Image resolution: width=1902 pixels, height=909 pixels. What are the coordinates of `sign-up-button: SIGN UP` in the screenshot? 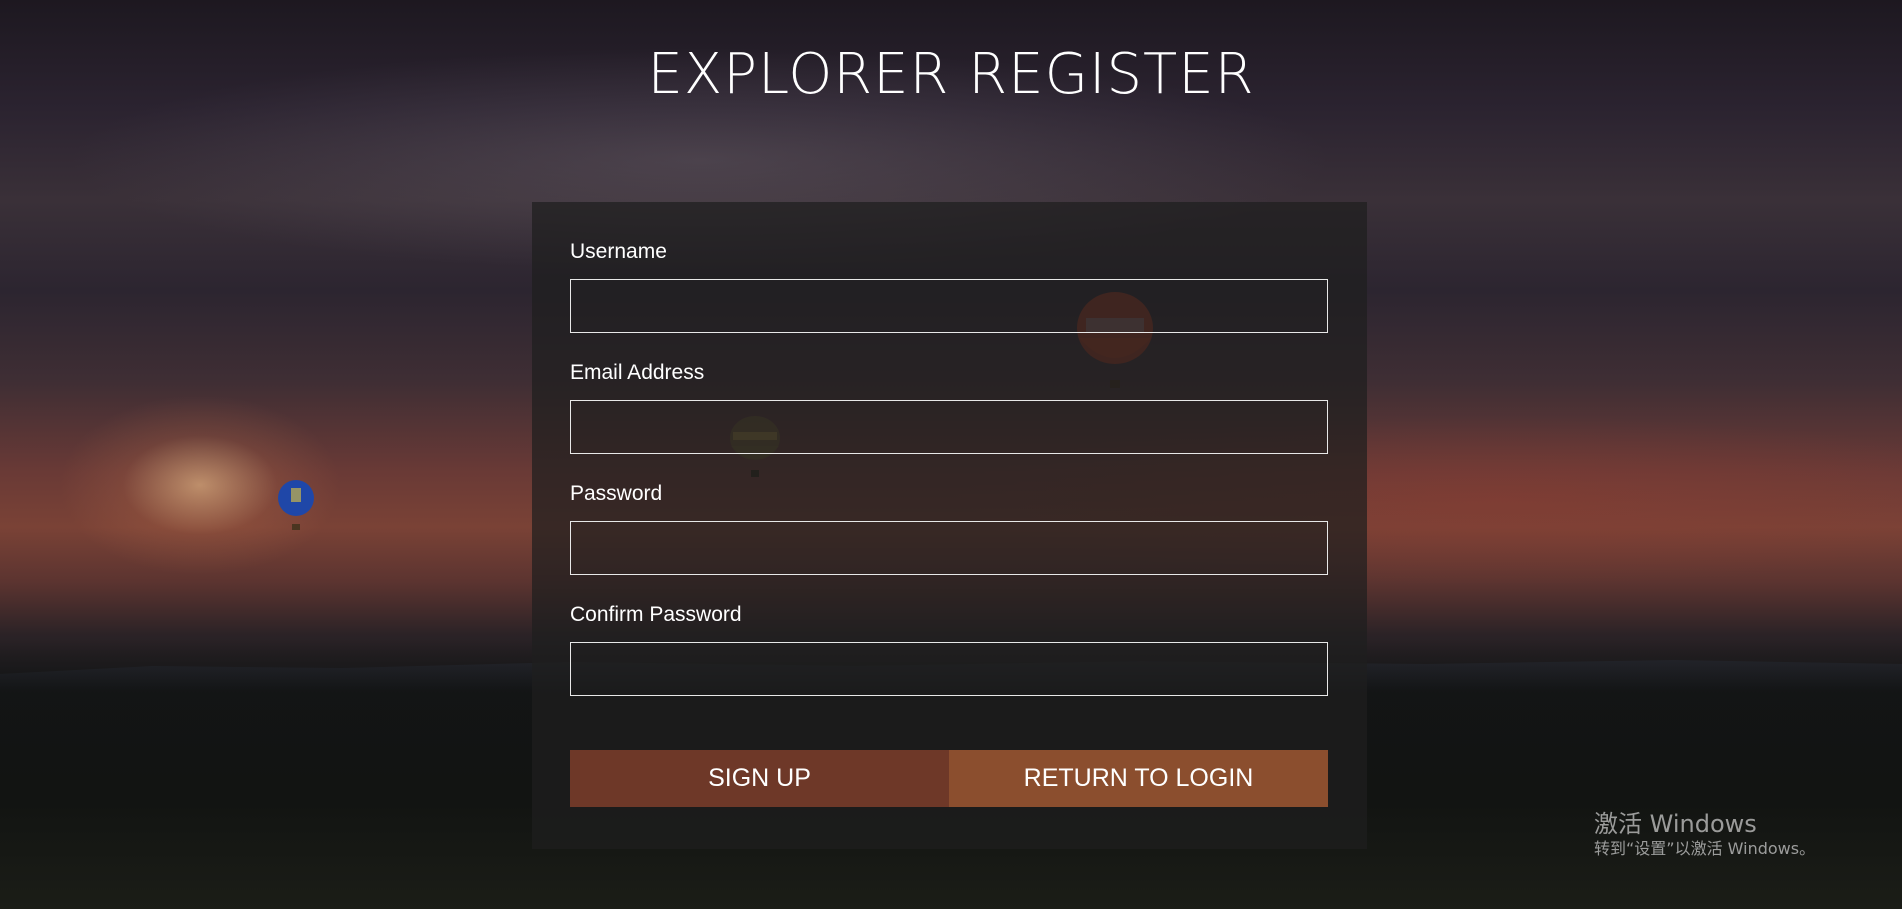 It's located at (759, 778).